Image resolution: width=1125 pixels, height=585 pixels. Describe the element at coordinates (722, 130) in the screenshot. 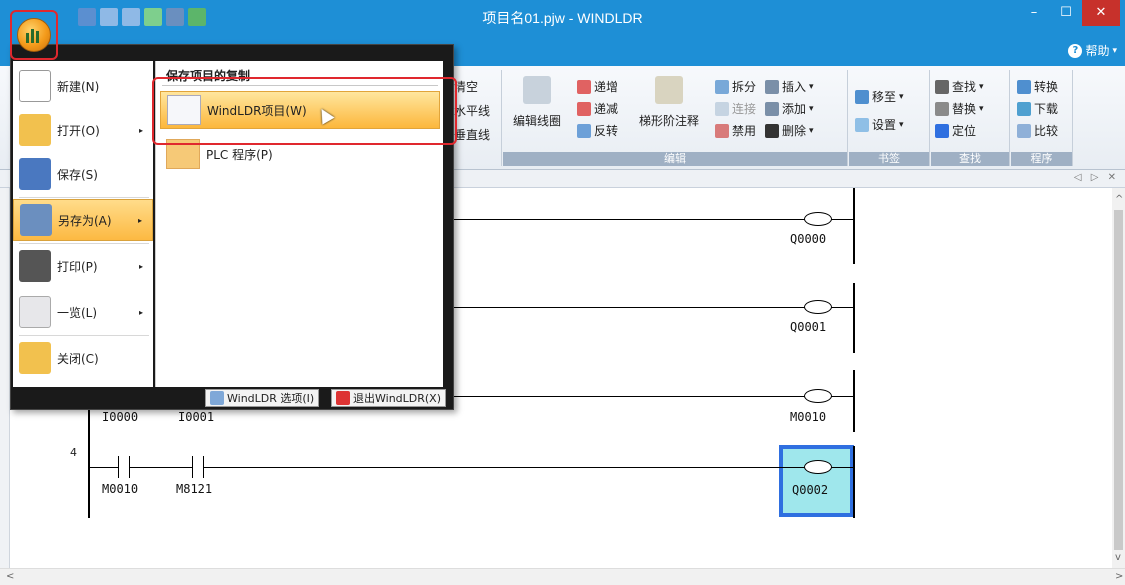

I see `disable-icon` at that location.